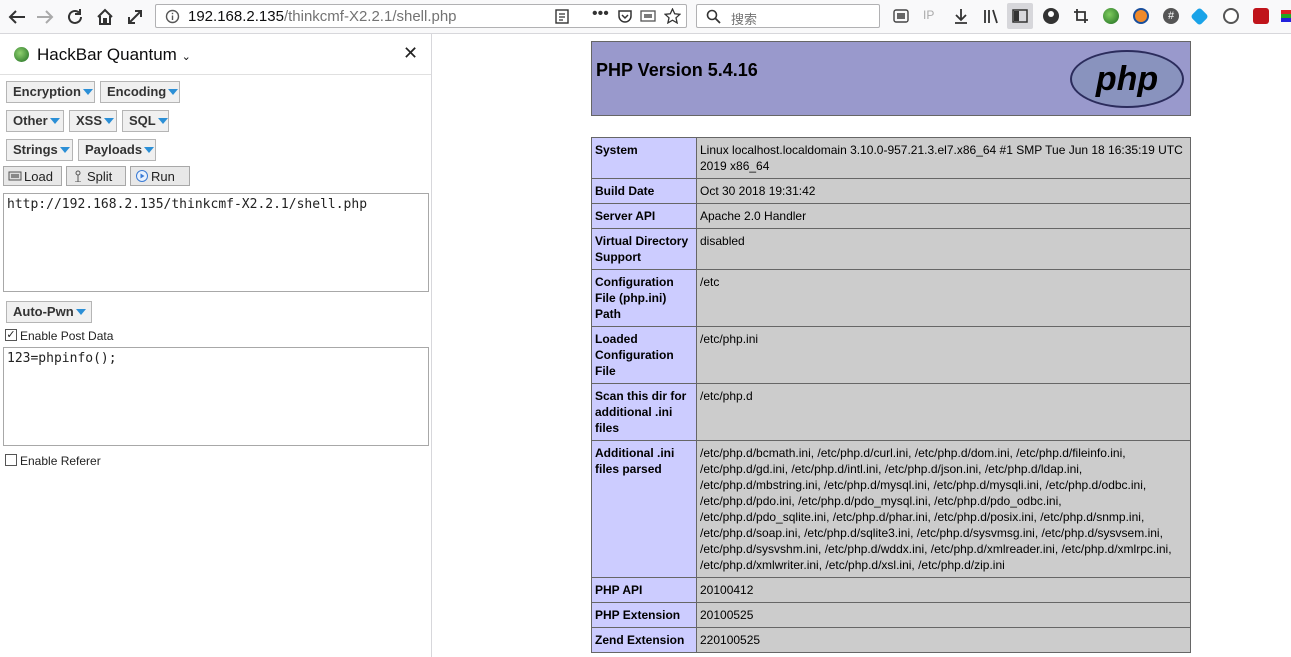 This screenshot has height=657, width=1291. I want to click on reload-button, so click(75, 17).